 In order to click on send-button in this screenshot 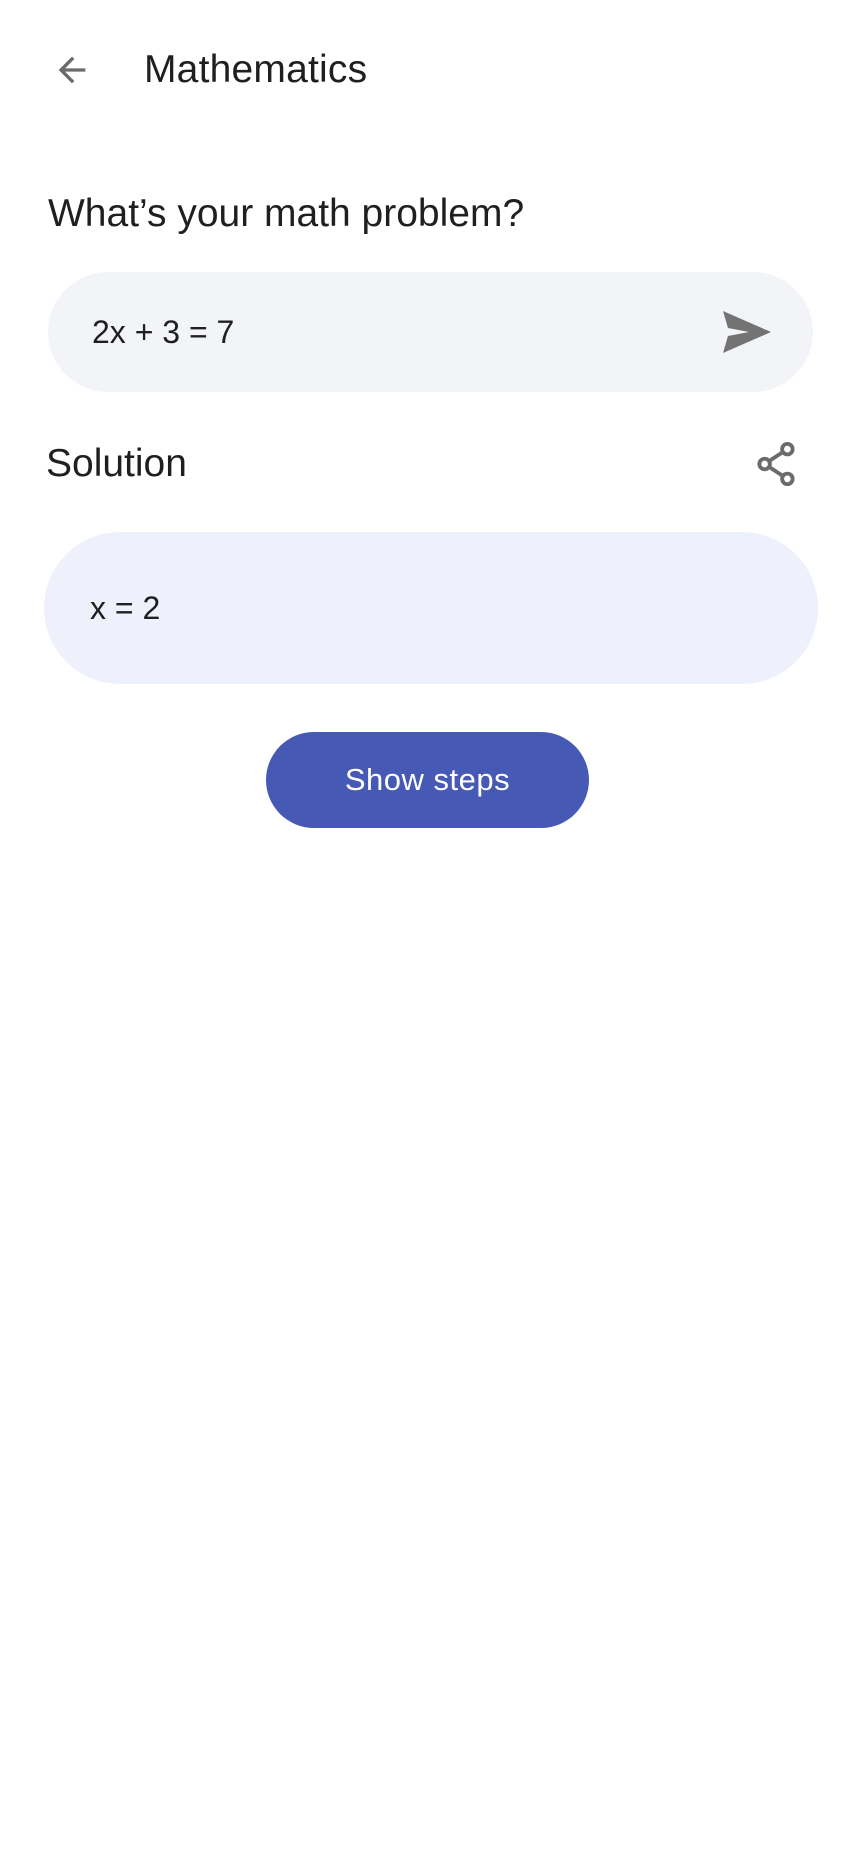, I will do `click(747, 332)`.